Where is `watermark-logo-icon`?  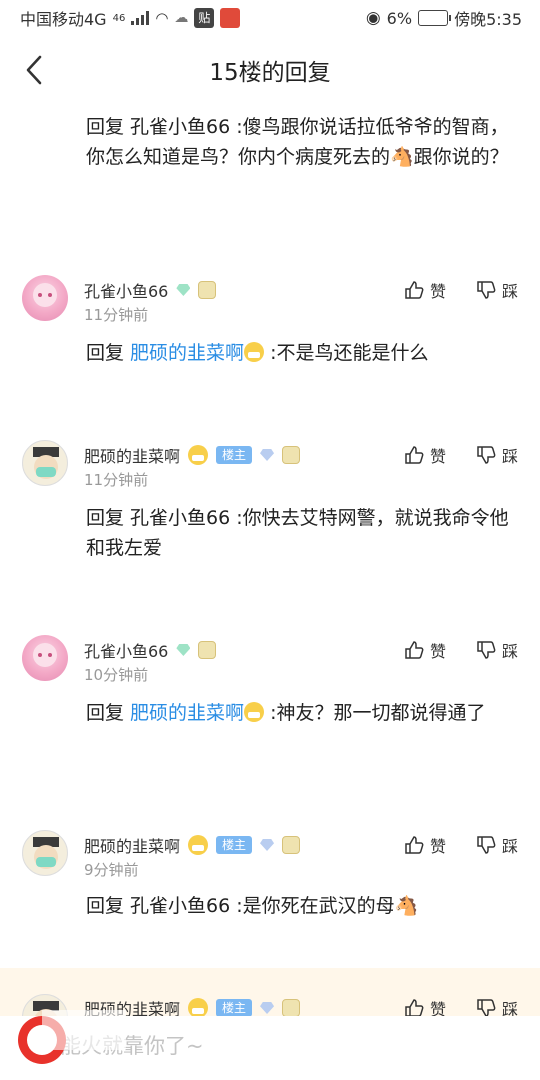 watermark-logo-icon is located at coordinates (71, 1043).